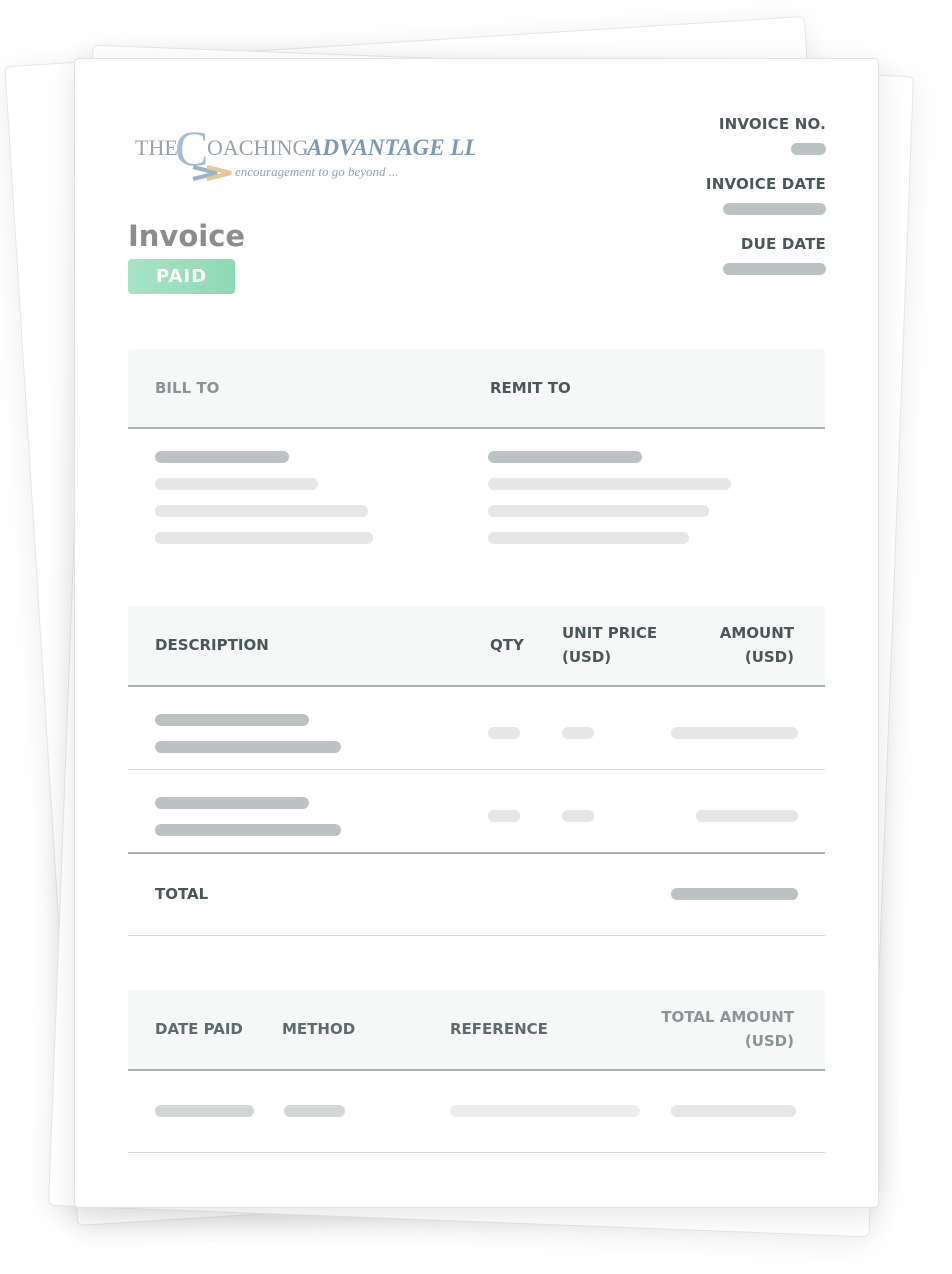  I want to click on remit-to-name, so click(565, 457).